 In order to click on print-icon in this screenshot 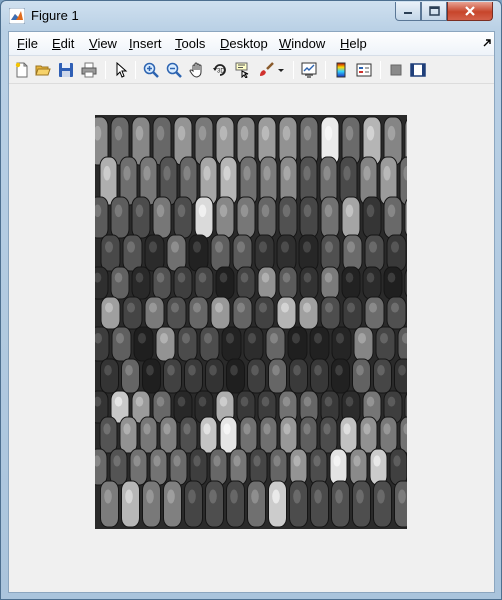, I will do `click(89, 70)`.